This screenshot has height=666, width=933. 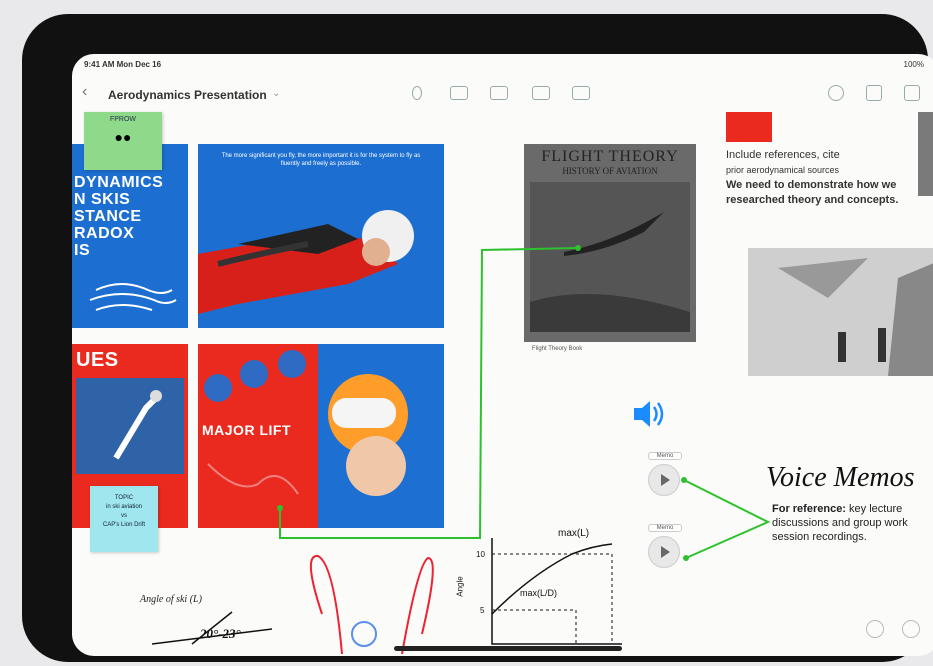 What do you see at coordinates (326, 605) in the screenshot?
I see `ear-left-sketch` at bounding box center [326, 605].